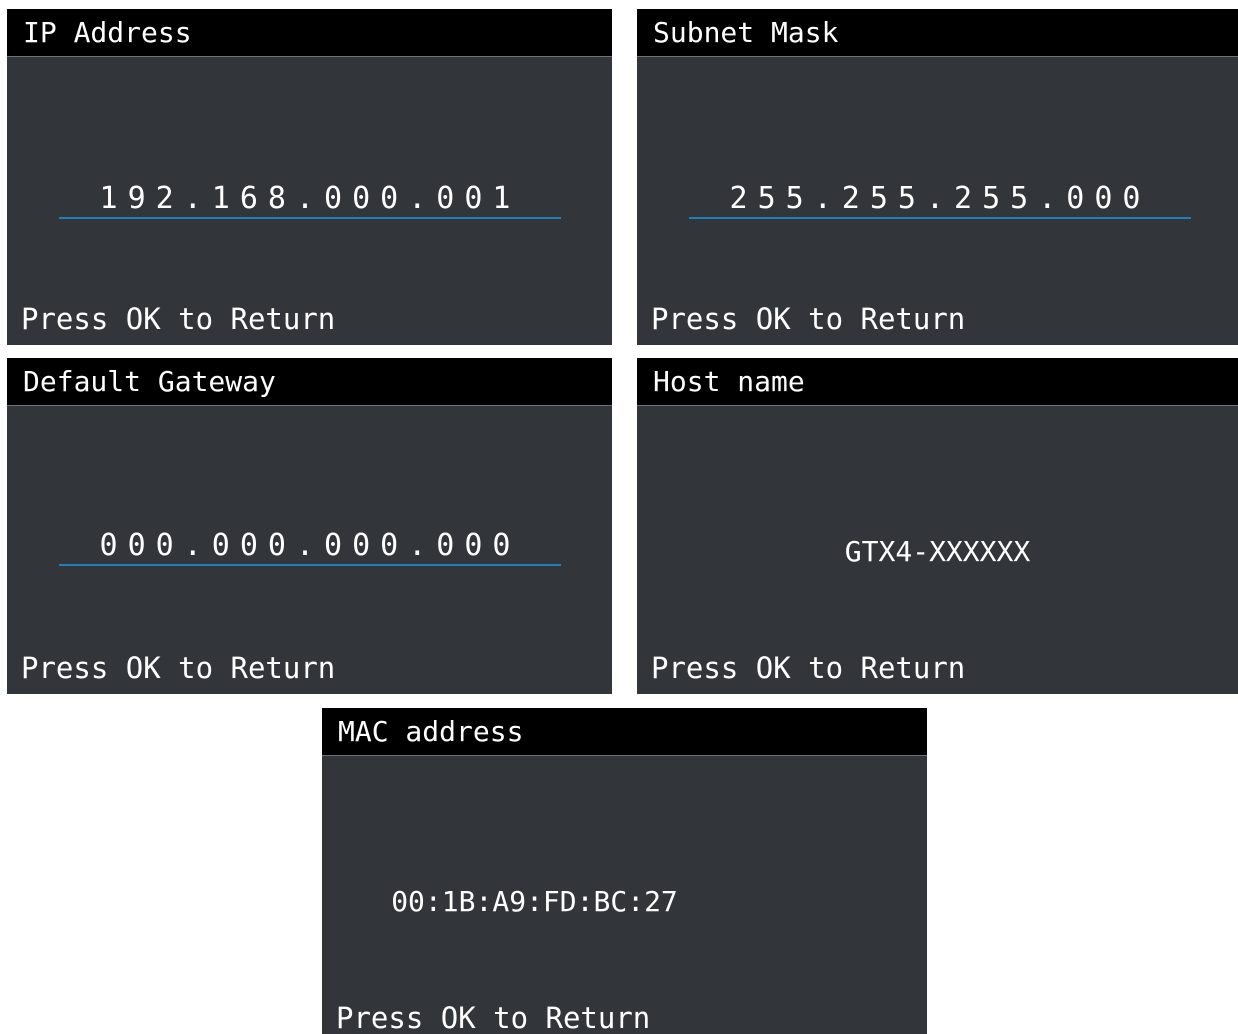 The width and height of the screenshot is (1238, 1034). Describe the element at coordinates (937, 551) in the screenshot. I see `host-name-value: GTX4-XXXXXX` at that location.